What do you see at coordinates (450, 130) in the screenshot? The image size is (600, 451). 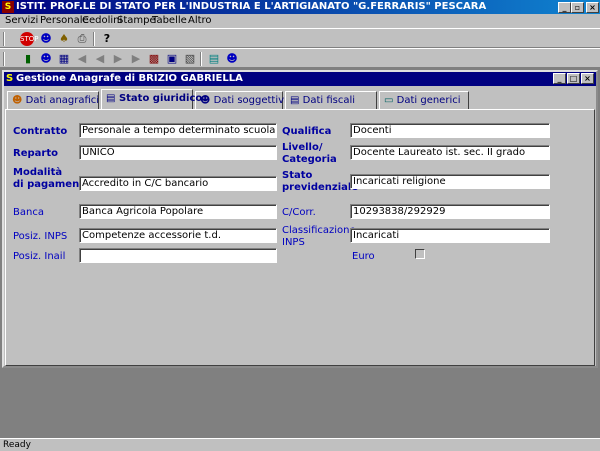 I see `qualifica-field: Docenti` at bounding box center [450, 130].